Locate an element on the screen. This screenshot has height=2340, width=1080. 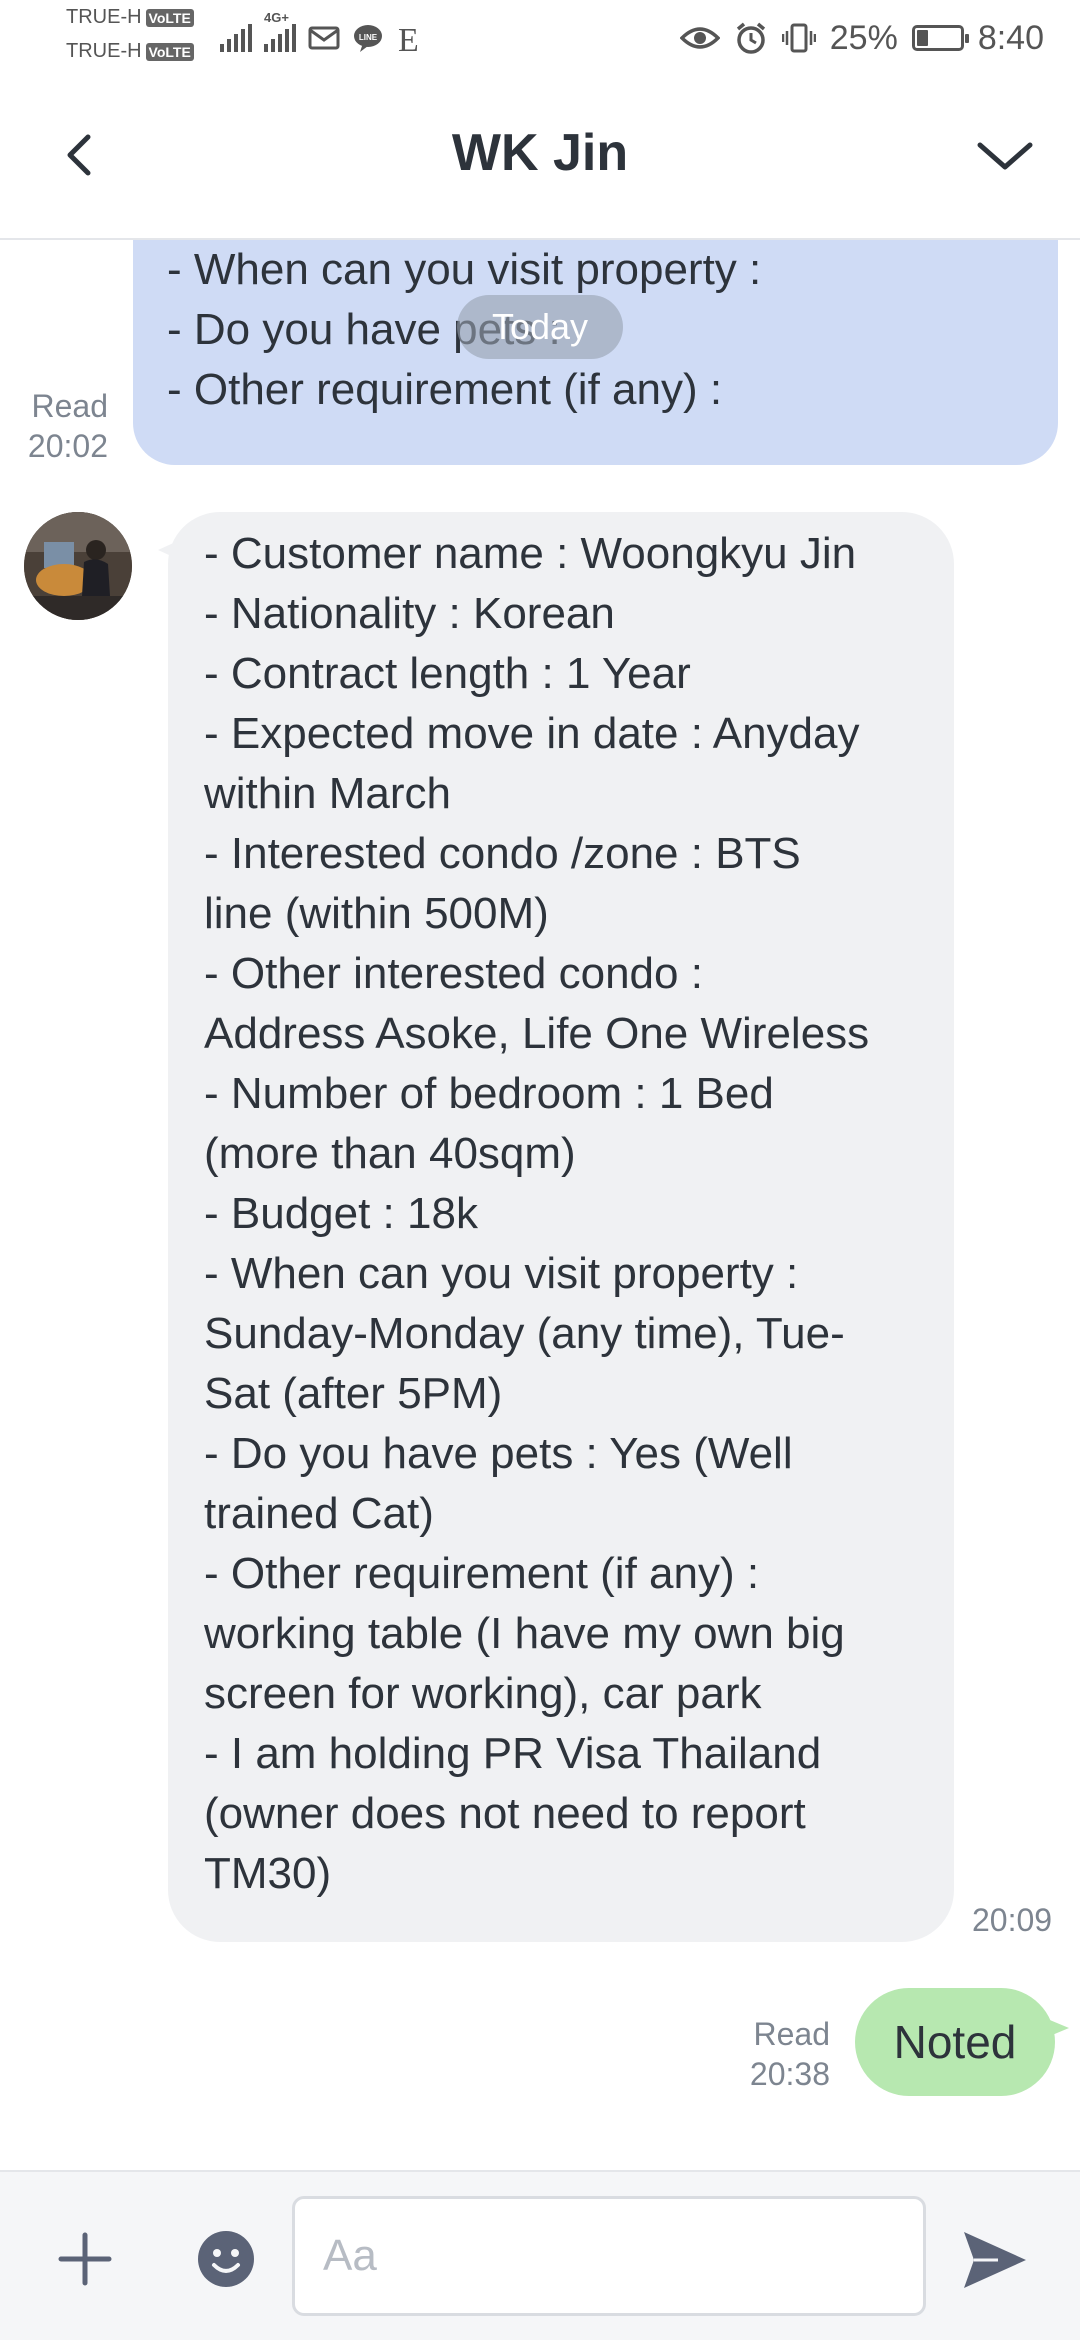
carrier-1-label: TRUE-H is located at coordinates (104, 17).